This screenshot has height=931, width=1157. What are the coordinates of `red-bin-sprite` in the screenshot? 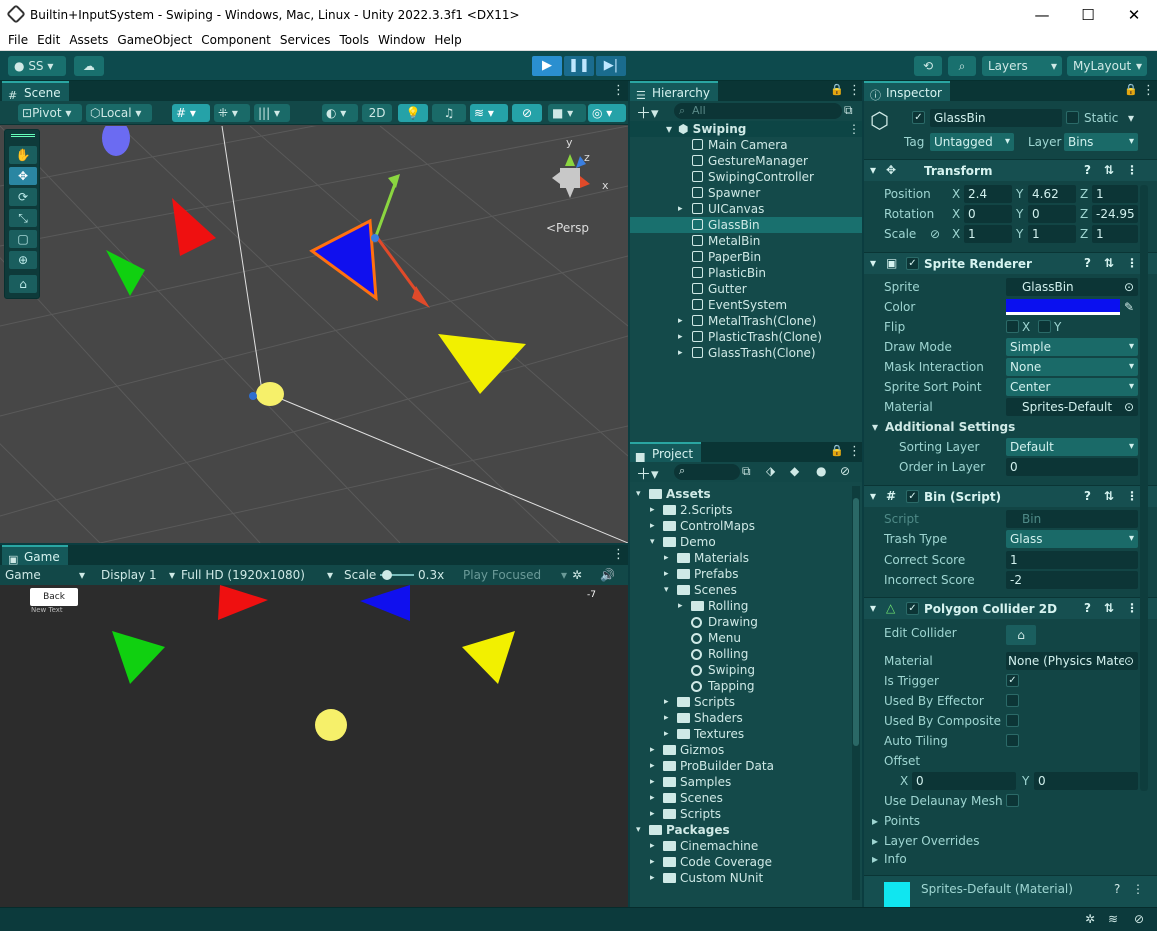 It's located at (194, 227).